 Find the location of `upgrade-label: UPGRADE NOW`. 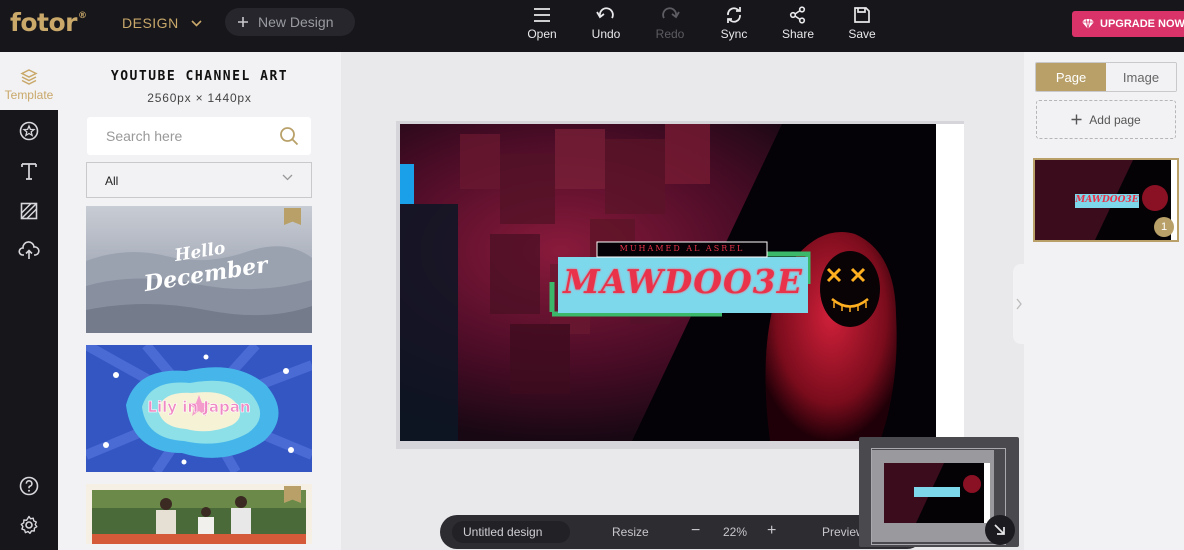

upgrade-label: UPGRADE NOW is located at coordinates (1142, 24).